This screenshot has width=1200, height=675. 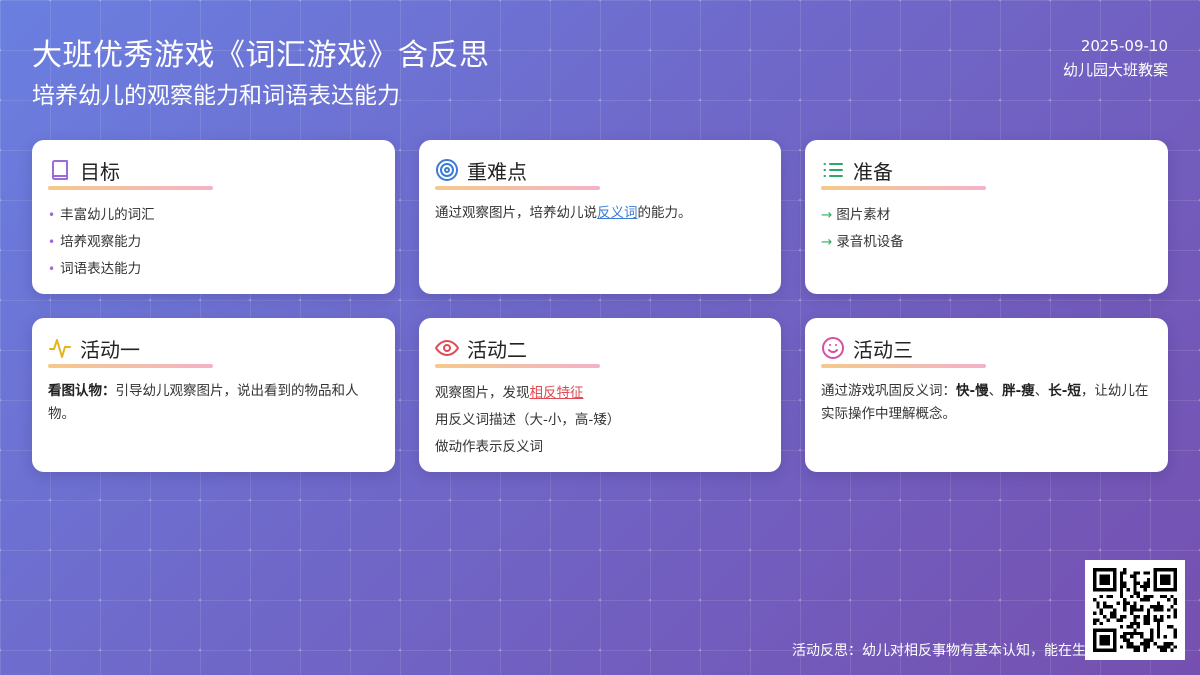 What do you see at coordinates (1115, 70) in the screenshot?
I see `category-label: 幼儿园大班教案` at bounding box center [1115, 70].